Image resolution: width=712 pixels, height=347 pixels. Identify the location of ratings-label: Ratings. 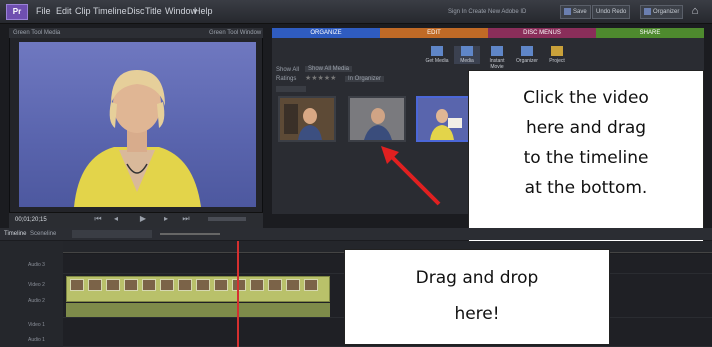
(286, 79).